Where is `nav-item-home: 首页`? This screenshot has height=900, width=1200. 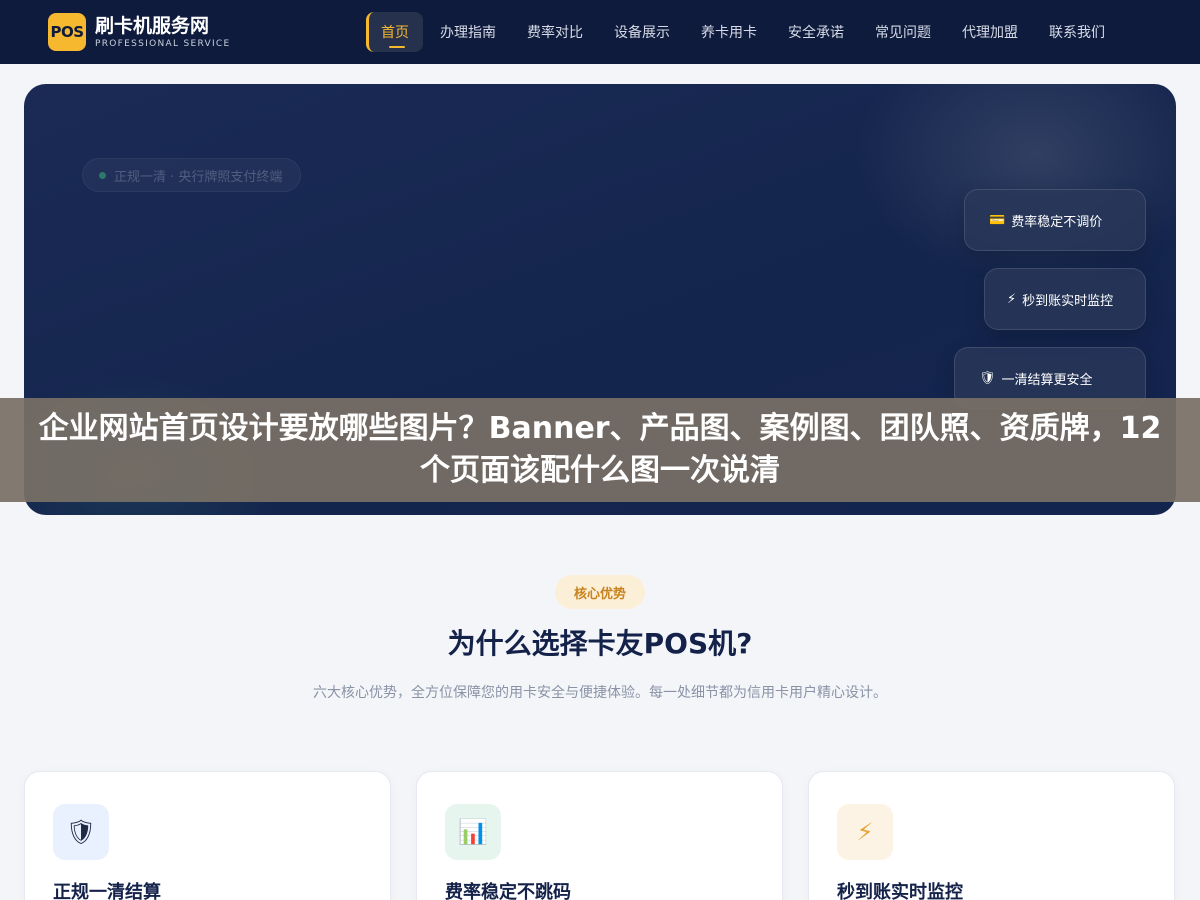
nav-item-home: 首页 is located at coordinates (394, 32).